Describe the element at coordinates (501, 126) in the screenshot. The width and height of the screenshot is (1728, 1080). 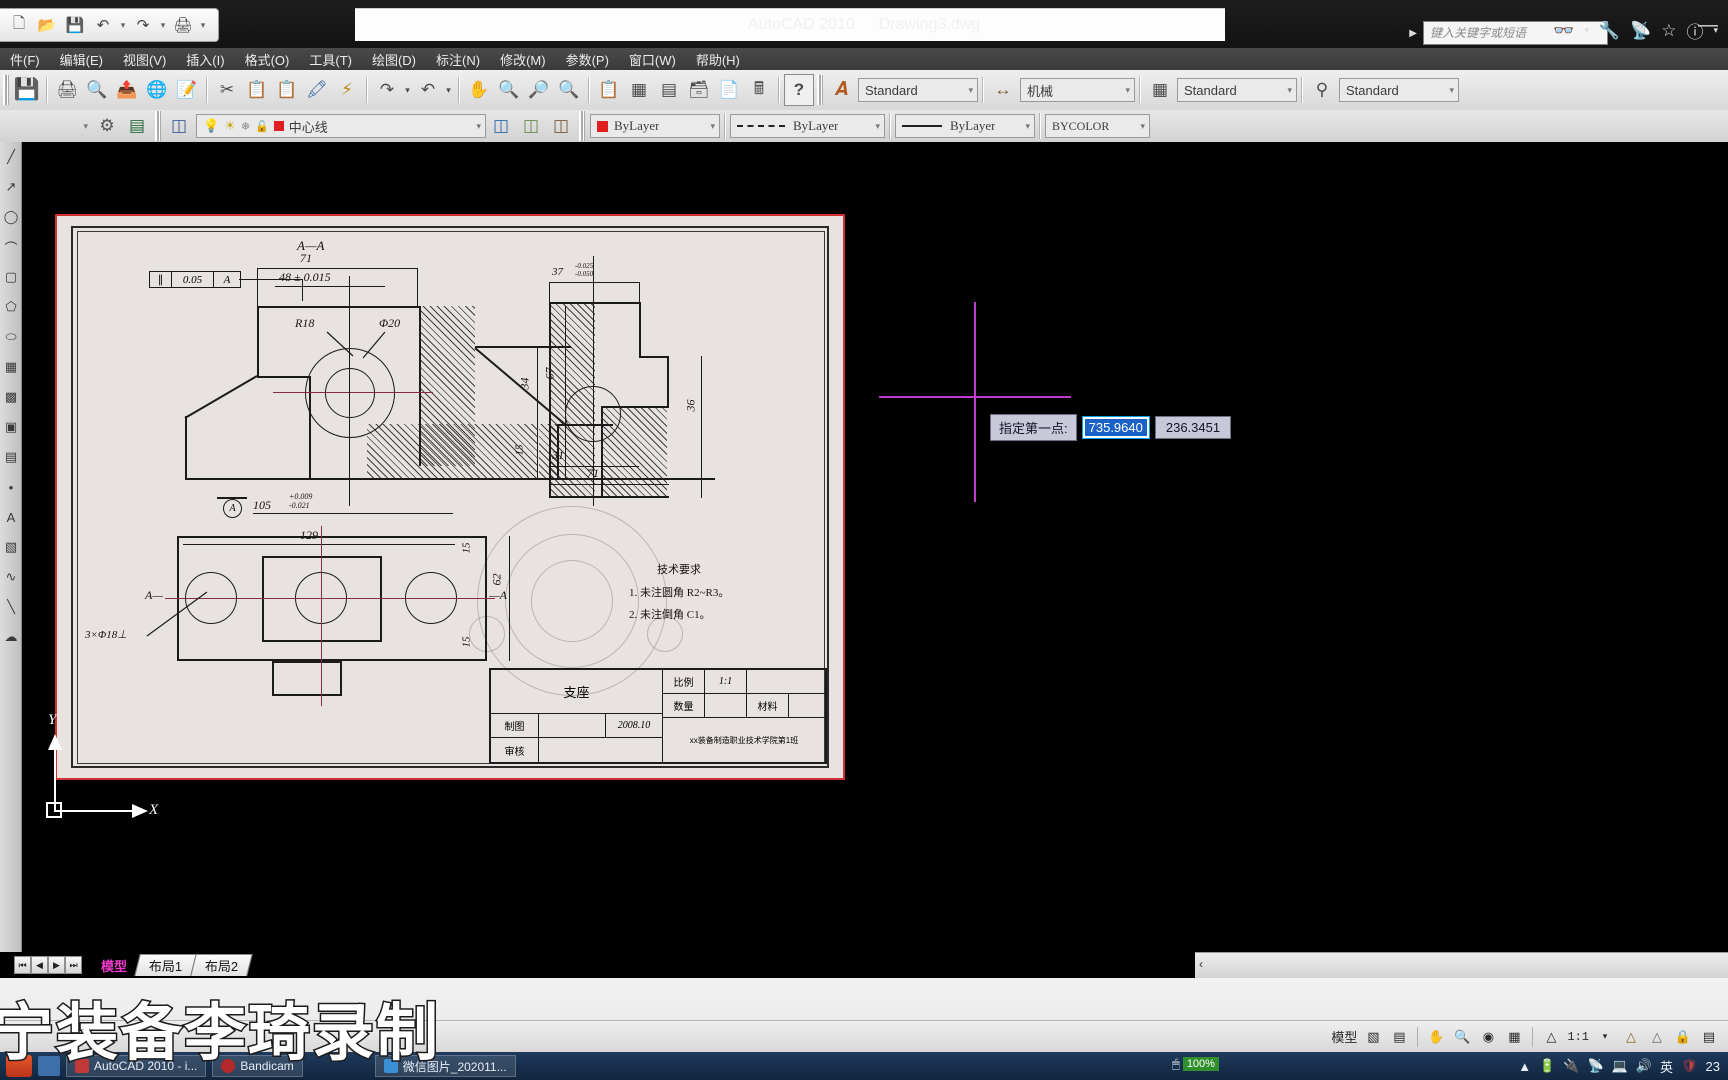
I see `layer-previous-icon: ◫` at that location.